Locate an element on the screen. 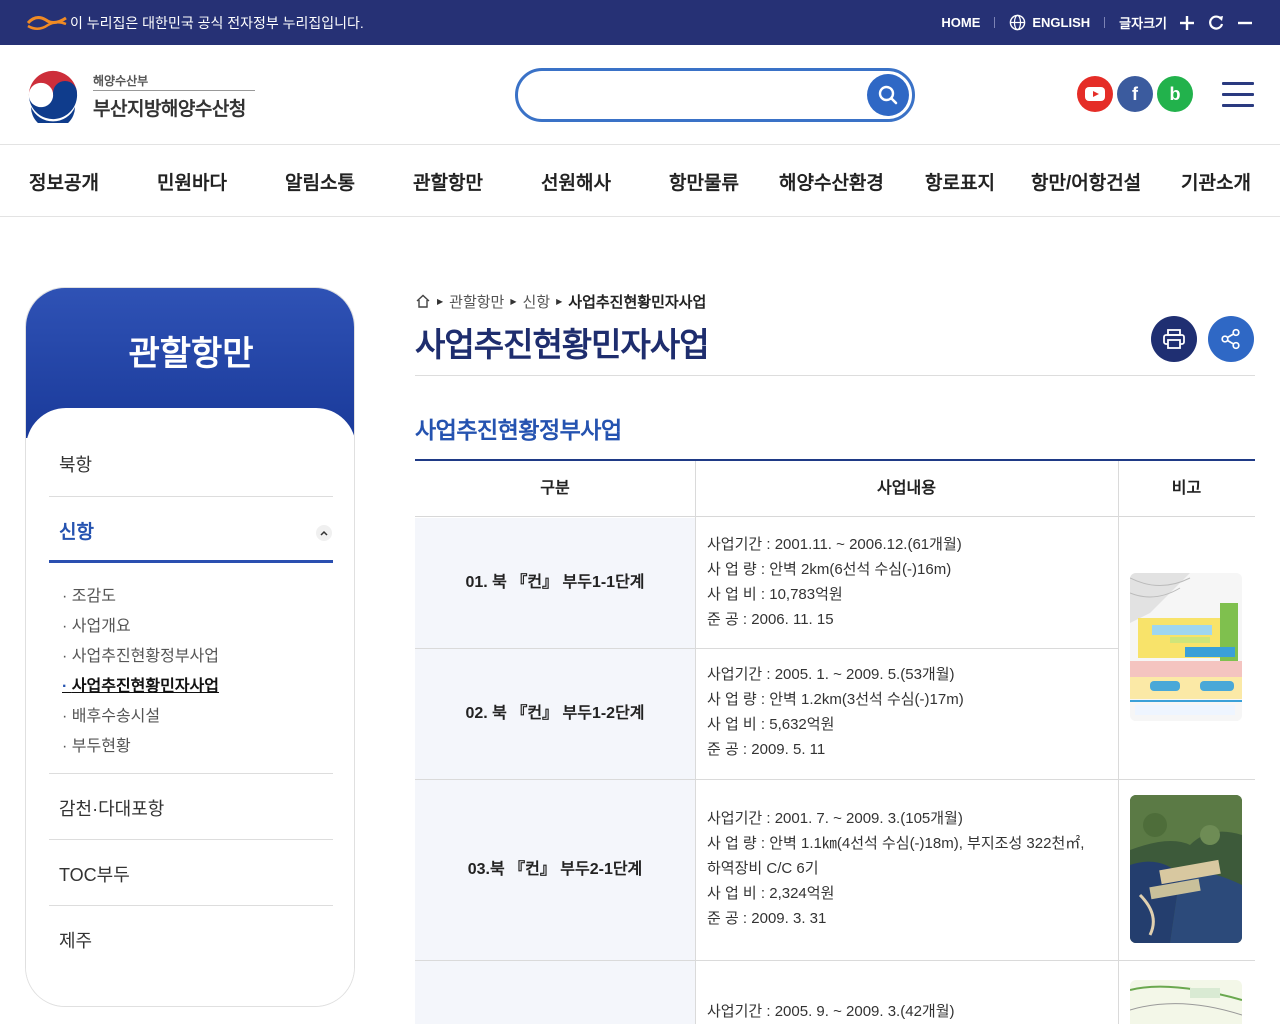 This screenshot has height=1024, width=1280. zoom-out-icon is located at coordinates (1245, 23).